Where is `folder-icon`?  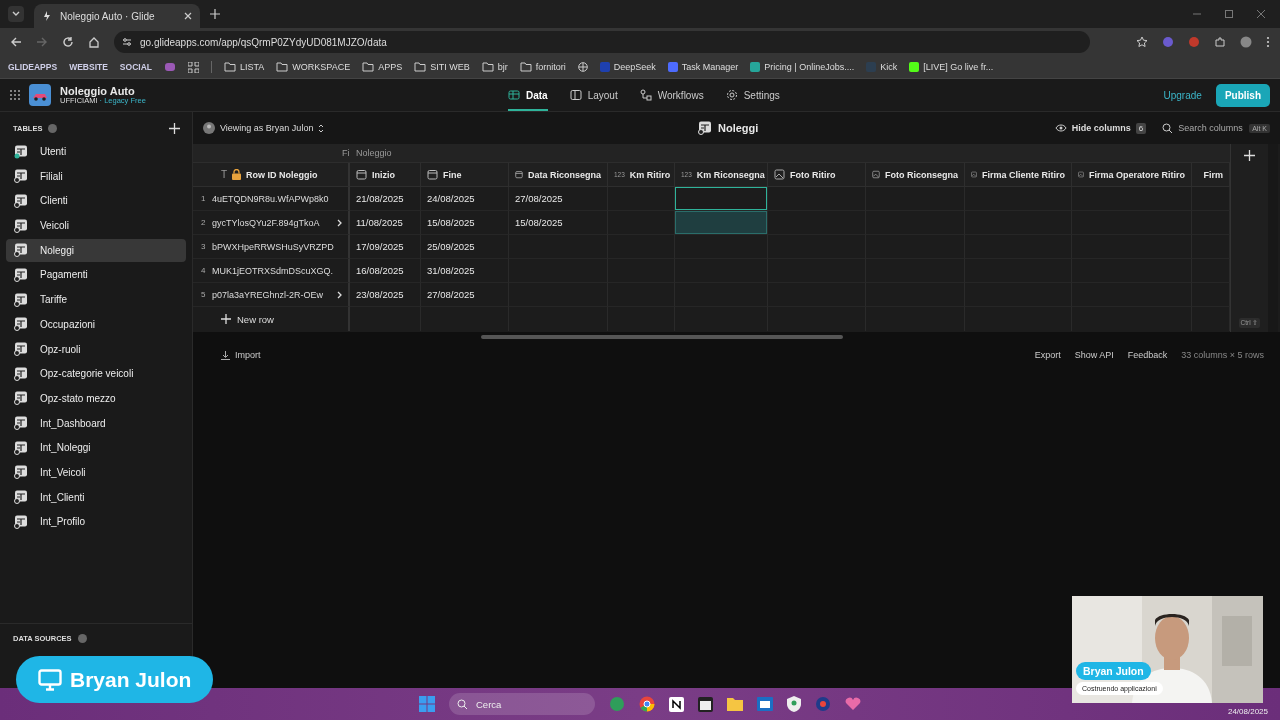 folder-icon is located at coordinates (735, 704).